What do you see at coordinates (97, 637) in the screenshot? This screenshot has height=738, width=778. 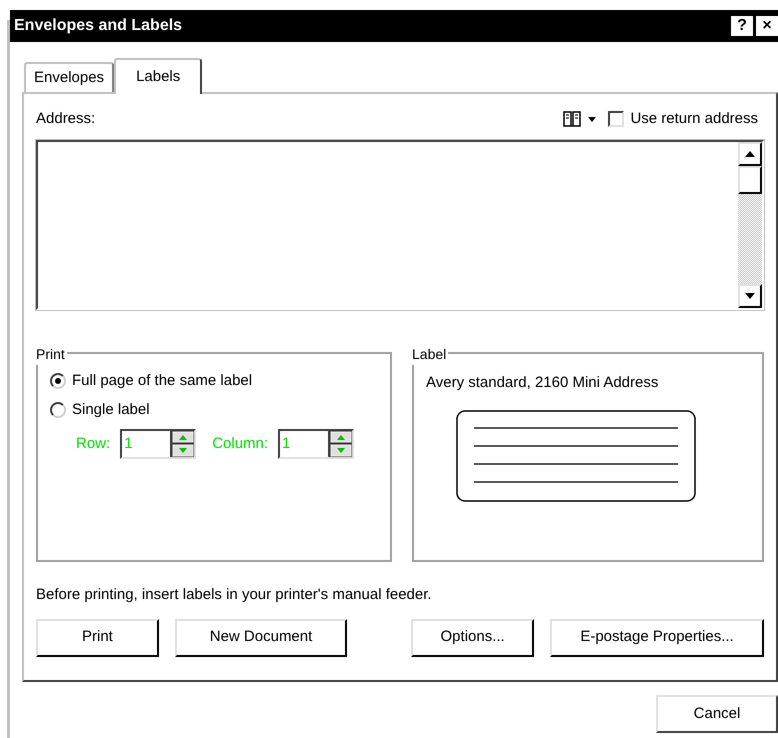 I see `dialog-button: Print` at bounding box center [97, 637].